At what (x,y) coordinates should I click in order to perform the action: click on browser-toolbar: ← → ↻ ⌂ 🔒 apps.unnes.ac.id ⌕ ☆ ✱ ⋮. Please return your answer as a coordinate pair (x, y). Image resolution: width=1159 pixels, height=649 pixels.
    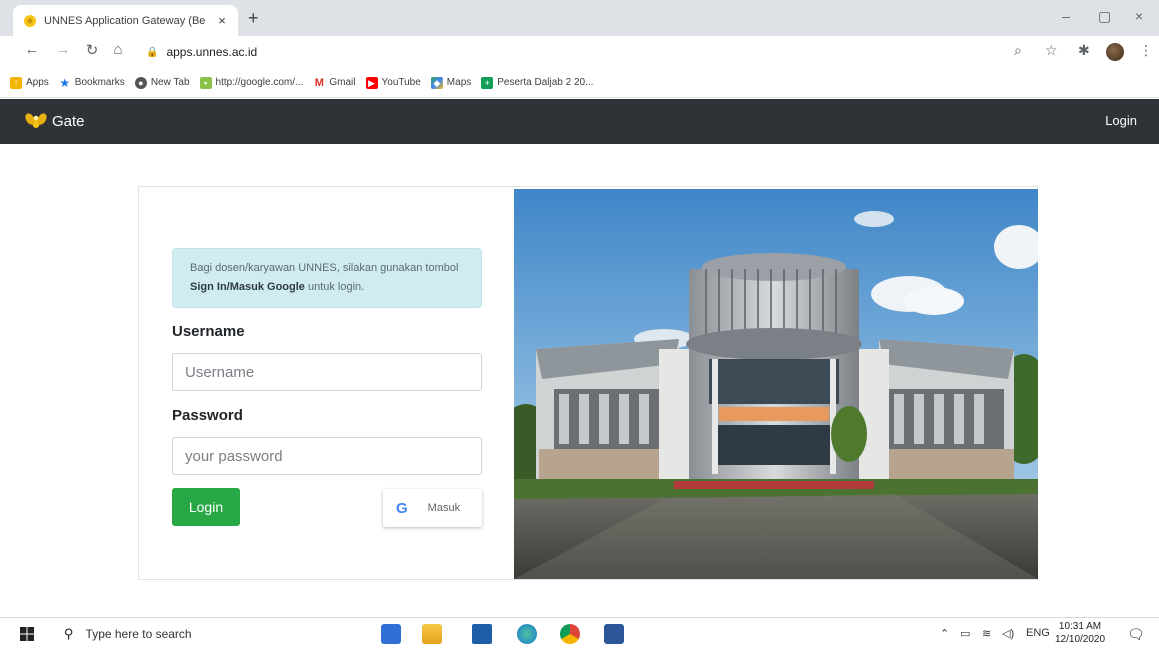
    Looking at the image, I should click on (579, 52).